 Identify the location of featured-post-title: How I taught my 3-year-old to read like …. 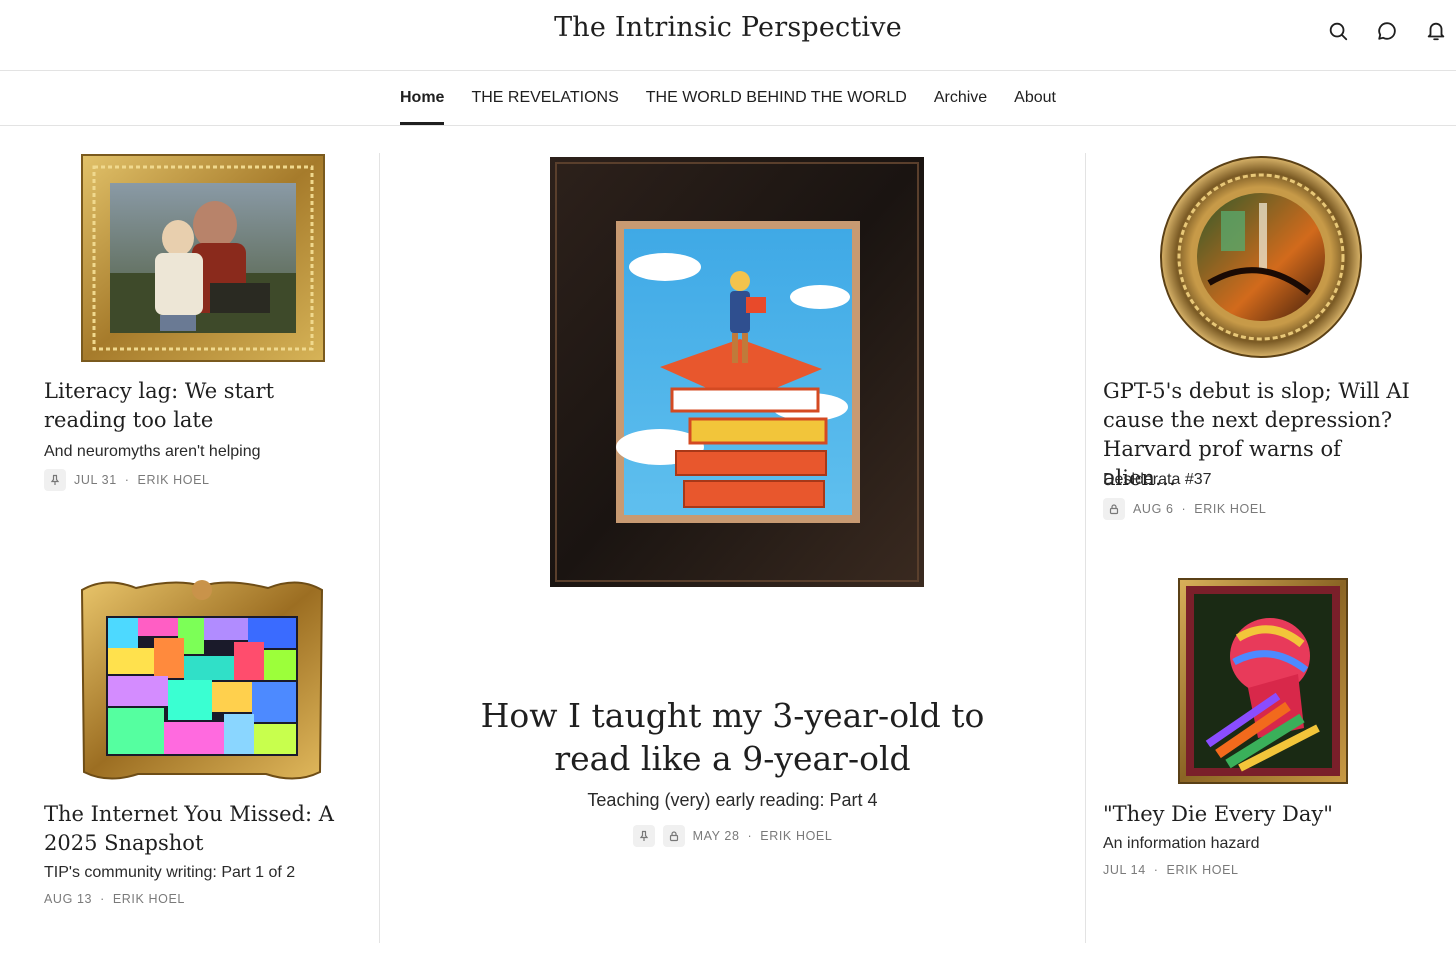
(732, 737).